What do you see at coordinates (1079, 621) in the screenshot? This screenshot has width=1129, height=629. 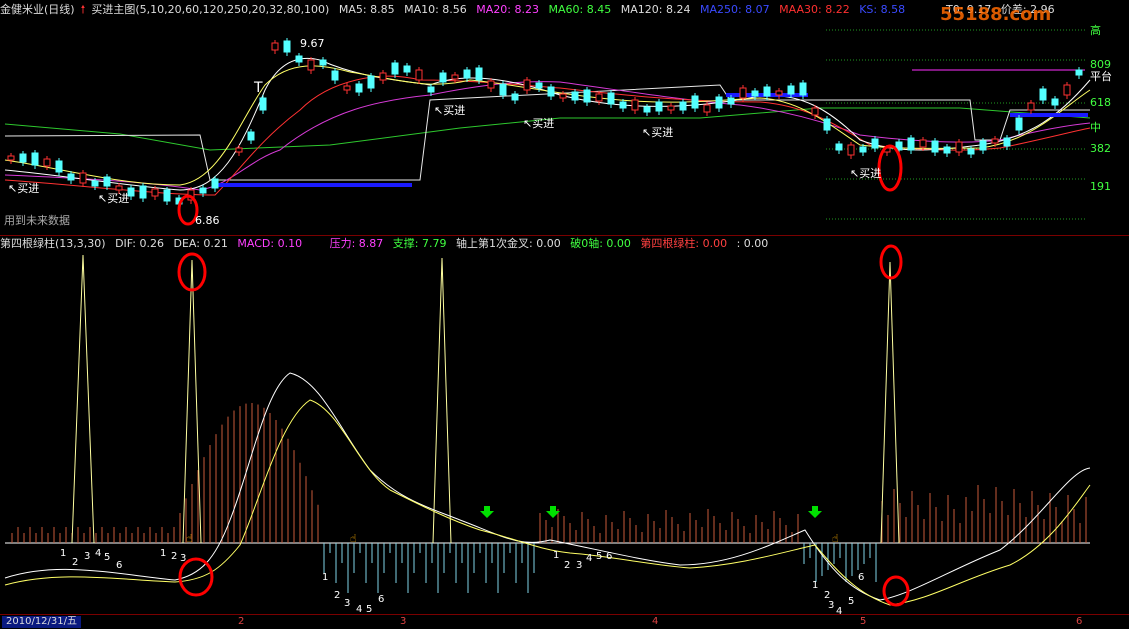 I see `date-tick: 6` at bounding box center [1079, 621].